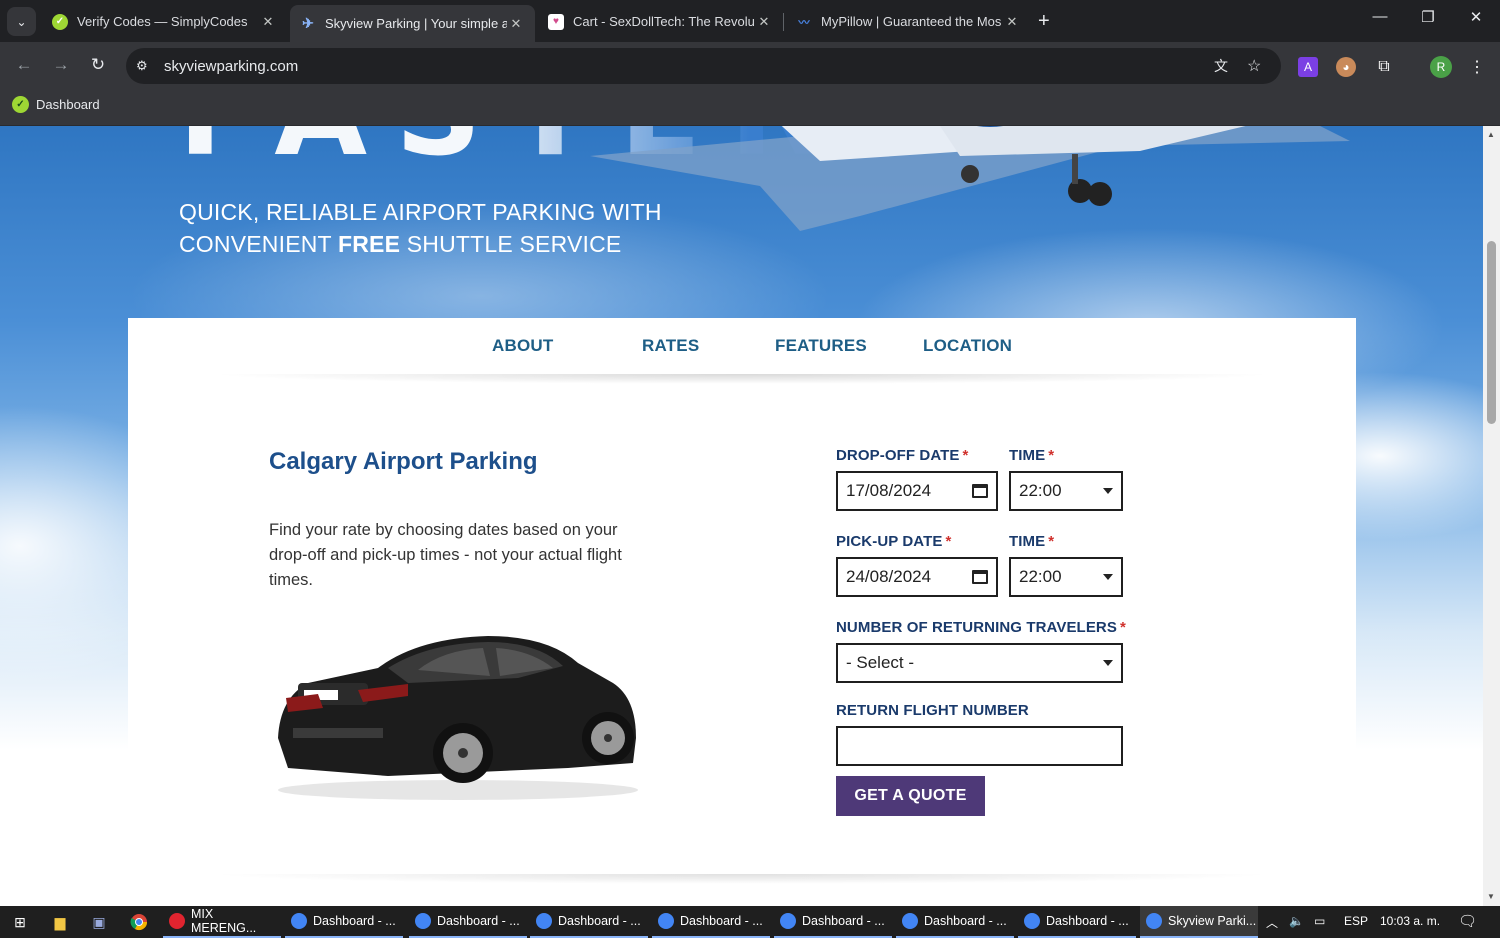  I want to click on tab-cart: ♥ Cart - SexDollTech: The Revoluti ✕, so click(660, 21).